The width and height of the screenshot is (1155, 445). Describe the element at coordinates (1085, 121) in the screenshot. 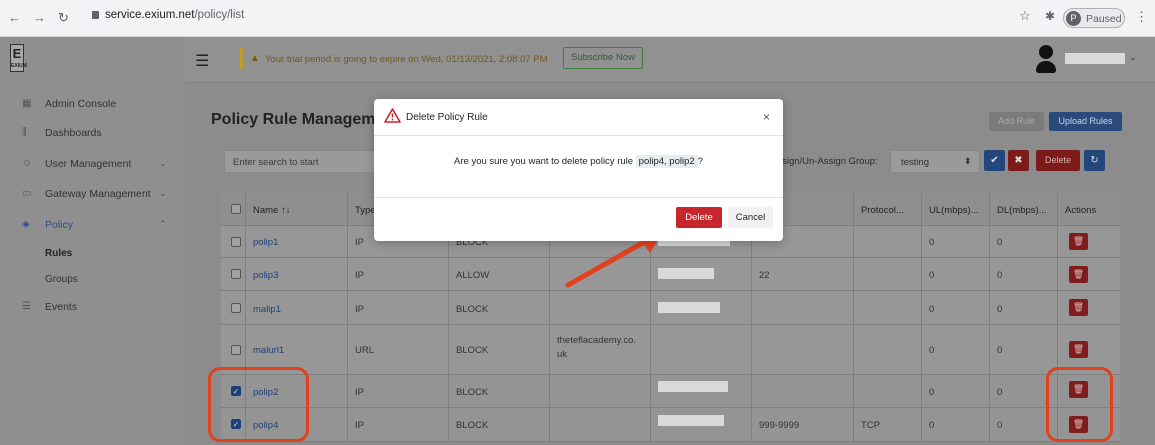

I see `upload-rules-button: Upload Rules` at that location.